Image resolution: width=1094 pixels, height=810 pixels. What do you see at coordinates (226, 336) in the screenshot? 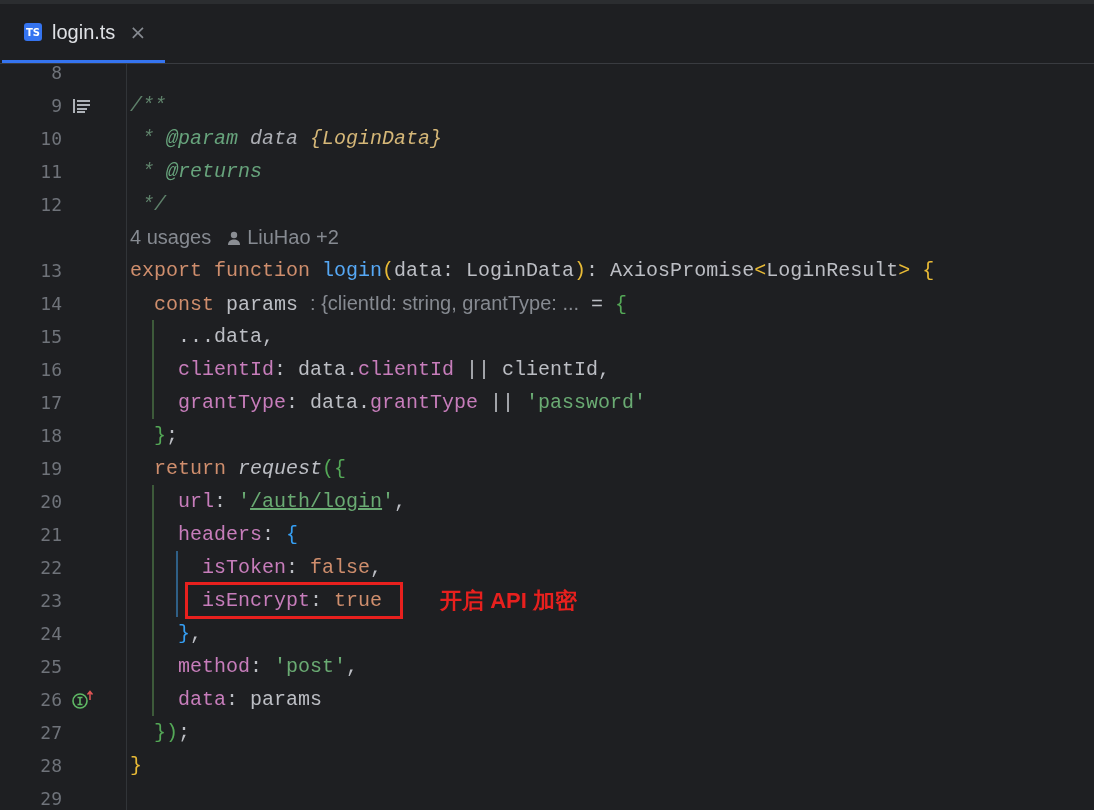
I see `code-line: ...data,` at bounding box center [226, 336].